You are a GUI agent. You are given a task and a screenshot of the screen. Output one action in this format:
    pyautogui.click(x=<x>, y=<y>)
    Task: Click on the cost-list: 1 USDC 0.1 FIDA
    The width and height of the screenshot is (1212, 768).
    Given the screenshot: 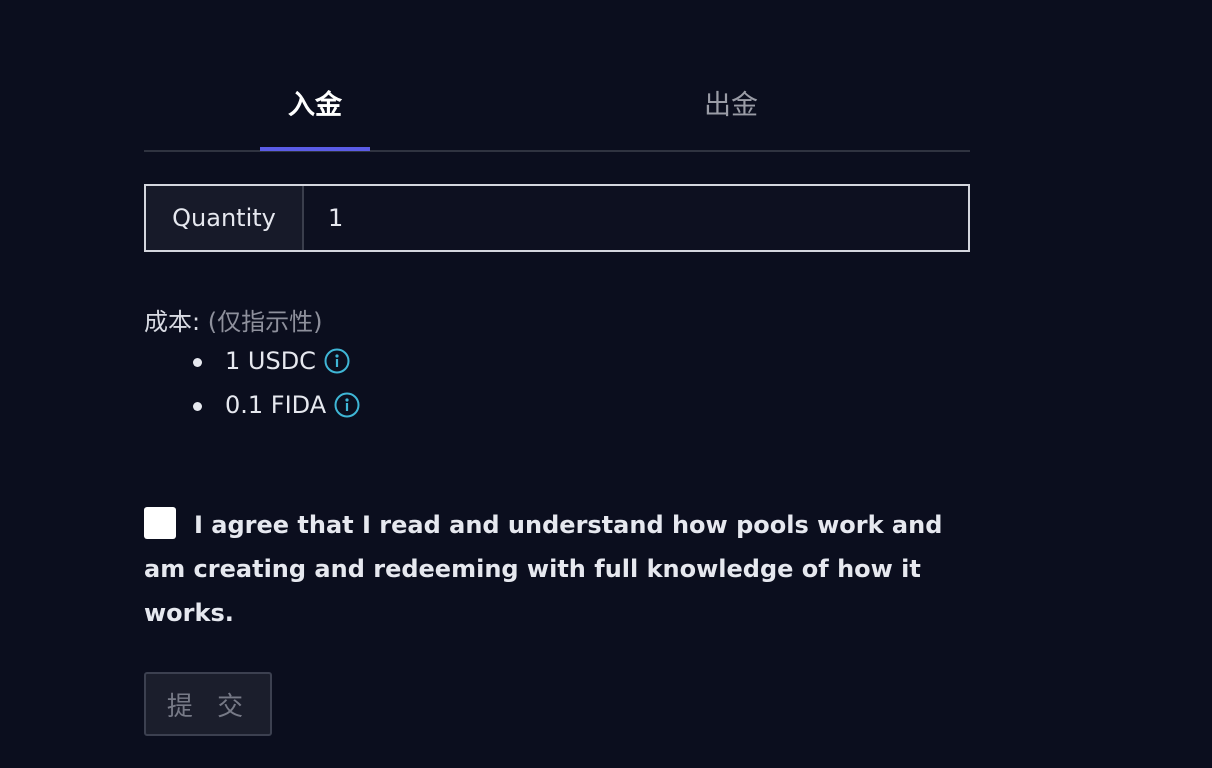 What is the action you would take?
    pyautogui.click(x=252, y=383)
    